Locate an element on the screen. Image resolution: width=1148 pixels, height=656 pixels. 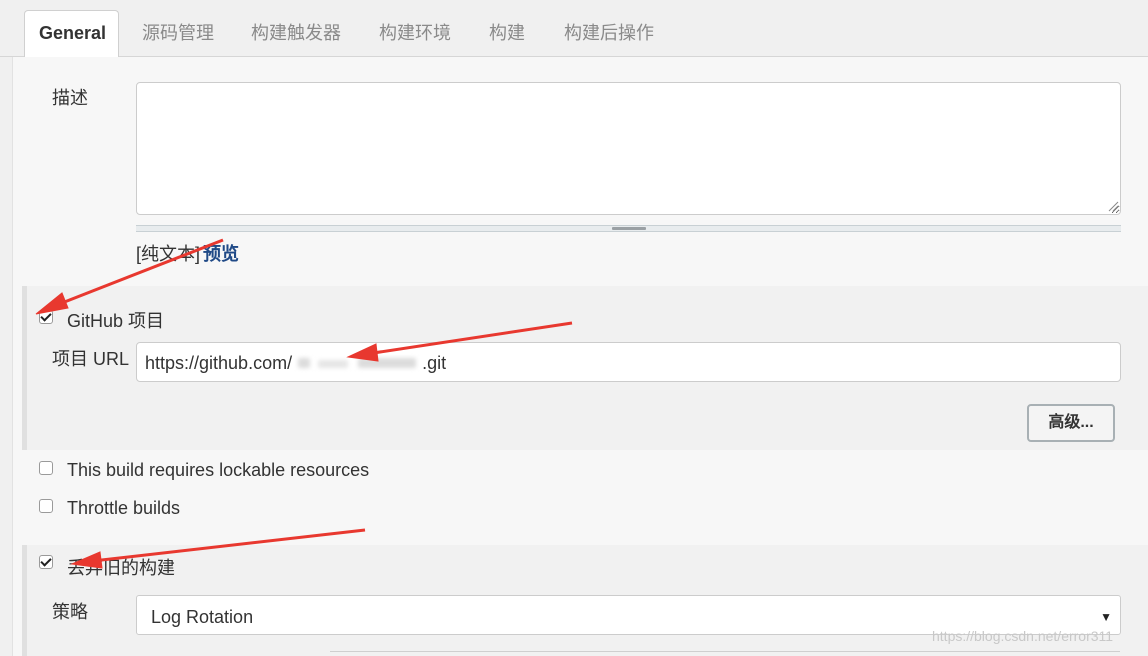
project-url-label: 项目 URL is located at coordinates (91, 359).